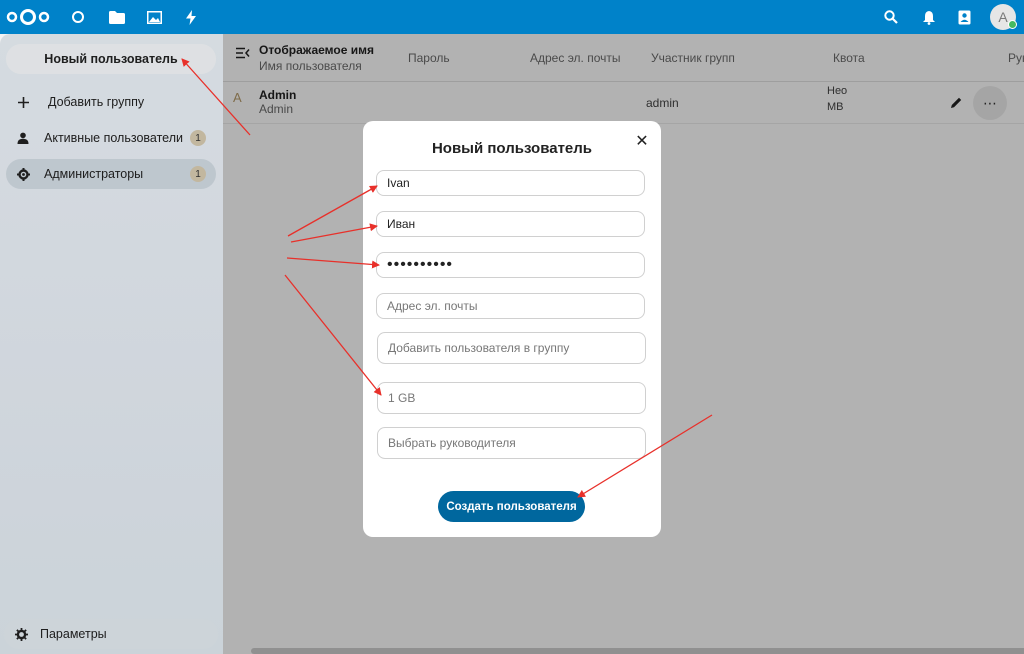 The width and height of the screenshot is (1024, 654). Describe the element at coordinates (510, 183) in the screenshot. I see `username-input` at that location.